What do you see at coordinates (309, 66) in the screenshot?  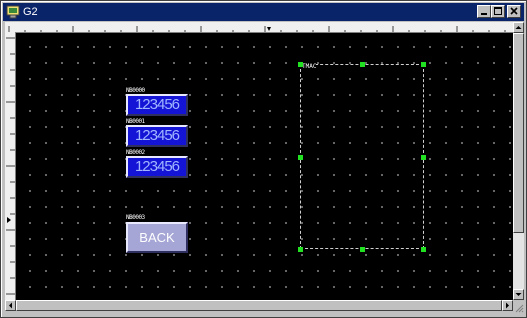 I see `selection-tag: TMAC` at bounding box center [309, 66].